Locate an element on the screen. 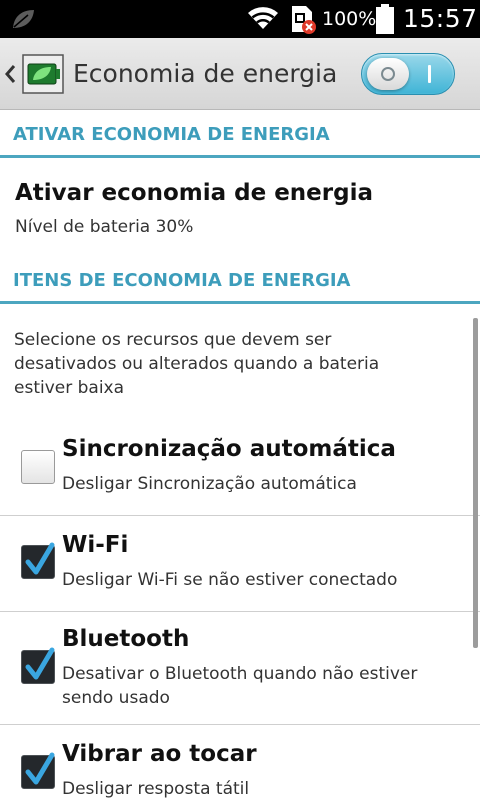 This screenshot has height=800, width=480. item-title: Wi-Fi is located at coordinates (95, 545).